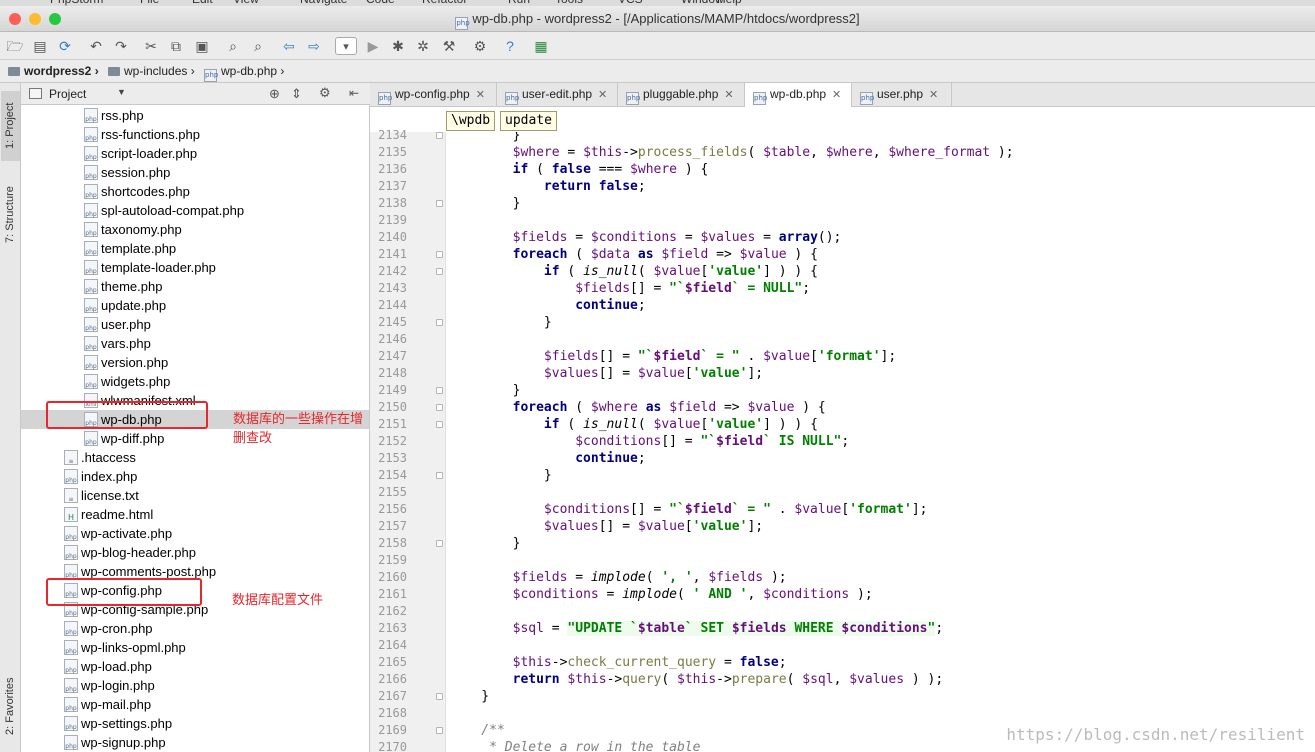 Image resolution: width=1315 pixels, height=752 pixels. What do you see at coordinates (195, 286) in the screenshot?
I see `tree-item: php theme.php` at bounding box center [195, 286].